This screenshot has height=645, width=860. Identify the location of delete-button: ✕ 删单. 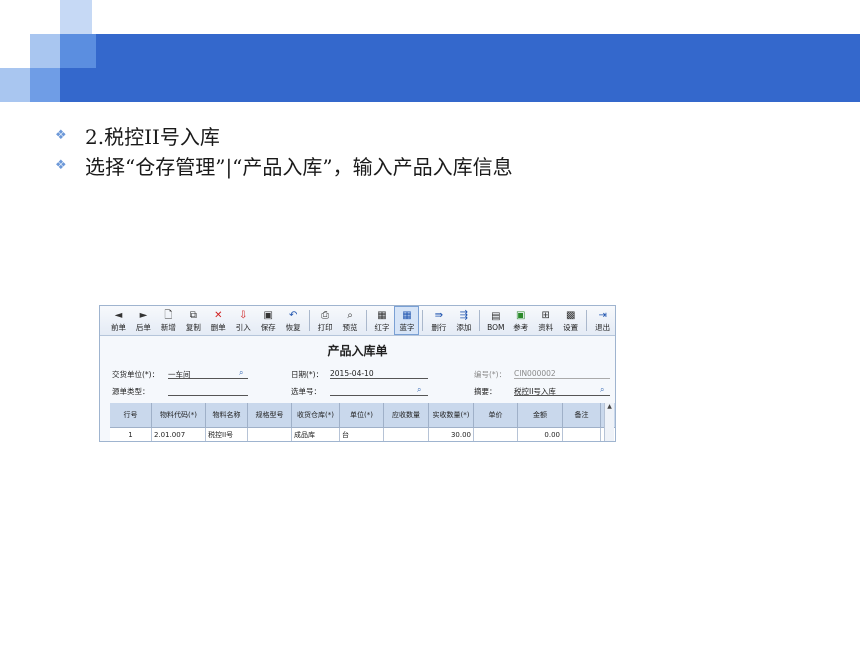
(218, 320).